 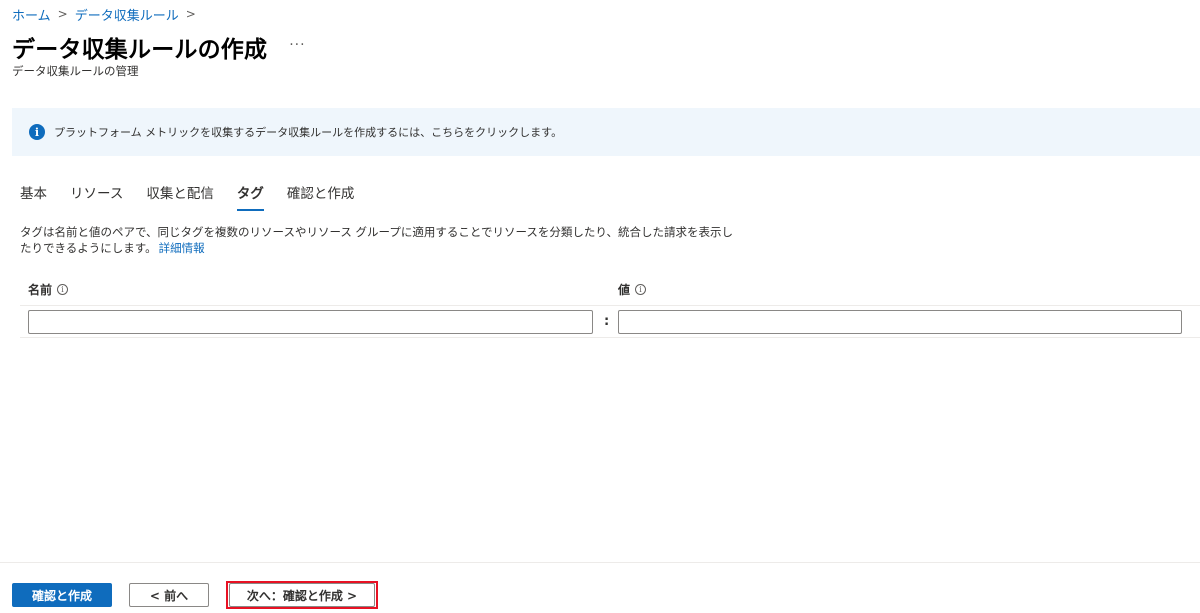 What do you see at coordinates (33, 197) in the screenshot?
I see `tab-basics: 基本` at bounding box center [33, 197].